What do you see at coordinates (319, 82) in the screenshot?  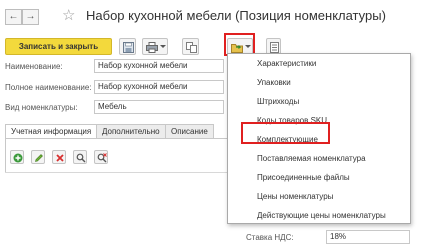 I see `menu-item-packages: Упаковки` at bounding box center [319, 82].